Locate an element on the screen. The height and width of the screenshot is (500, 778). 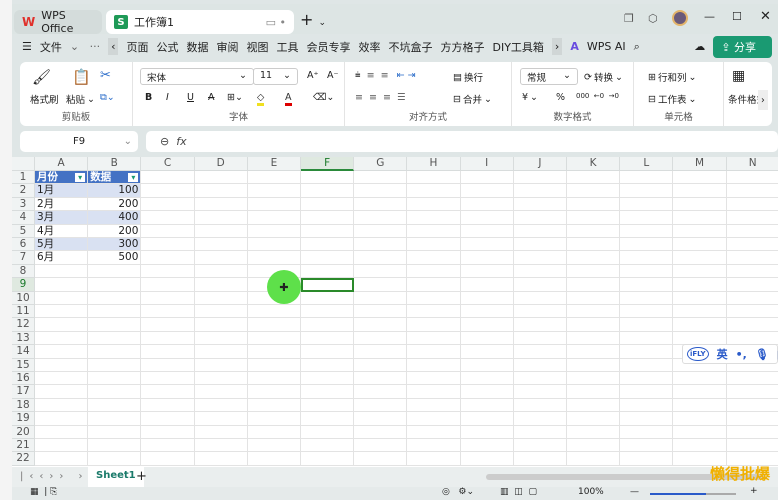
row-header: 16 is located at coordinates (23, 379).